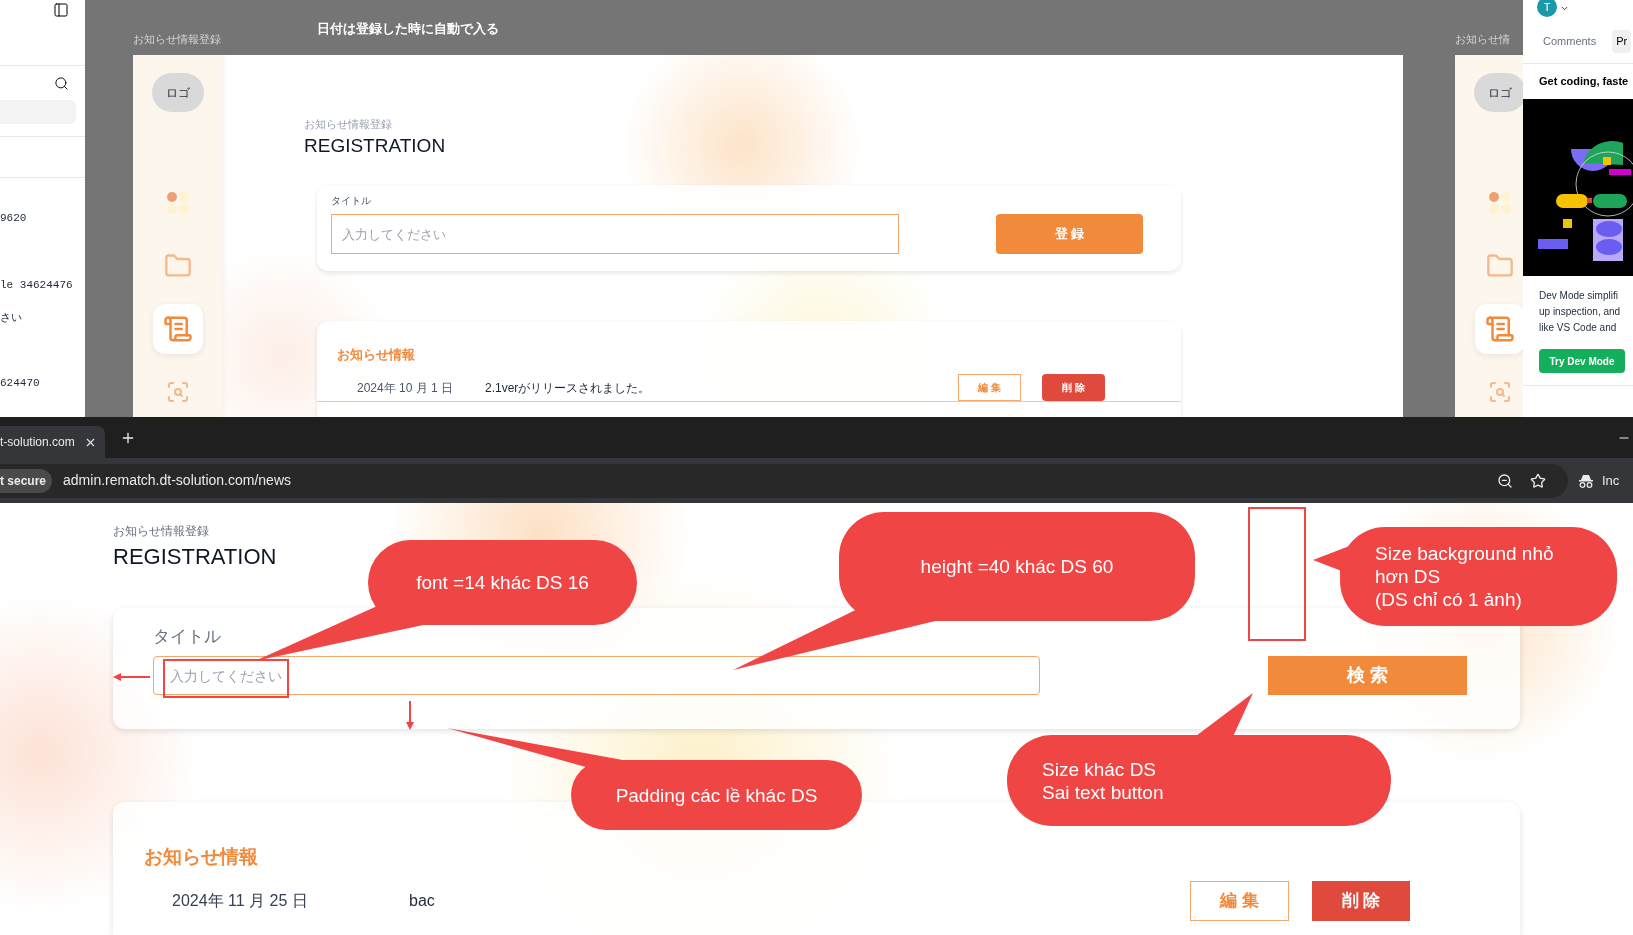  Describe the element at coordinates (1538, 480) in the screenshot. I see `bookmark-star-icon` at that location.